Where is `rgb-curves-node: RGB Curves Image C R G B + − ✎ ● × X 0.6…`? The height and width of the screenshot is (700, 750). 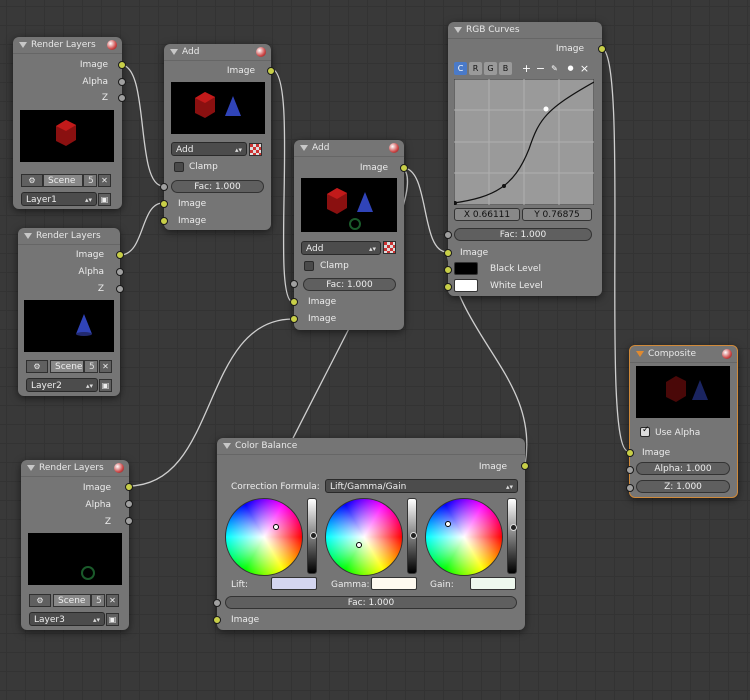 rgb-curves-node: RGB Curves Image C R G B + − ✎ ● × X 0.6… is located at coordinates (525, 159).